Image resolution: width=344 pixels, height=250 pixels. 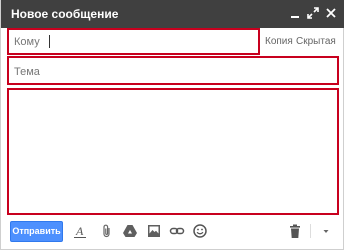 What do you see at coordinates (177, 231) in the screenshot?
I see `insert-link-icon` at bounding box center [177, 231].